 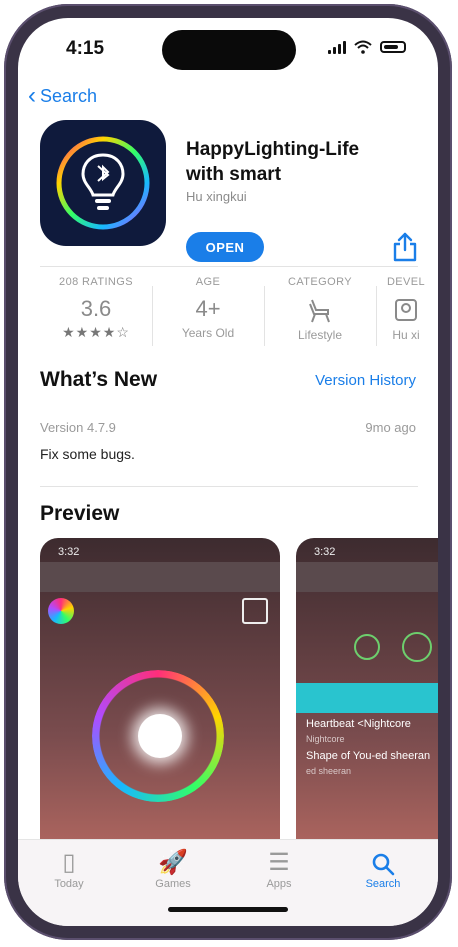 I want to click on rocket-icon: 🚀, so click(x=173, y=862).